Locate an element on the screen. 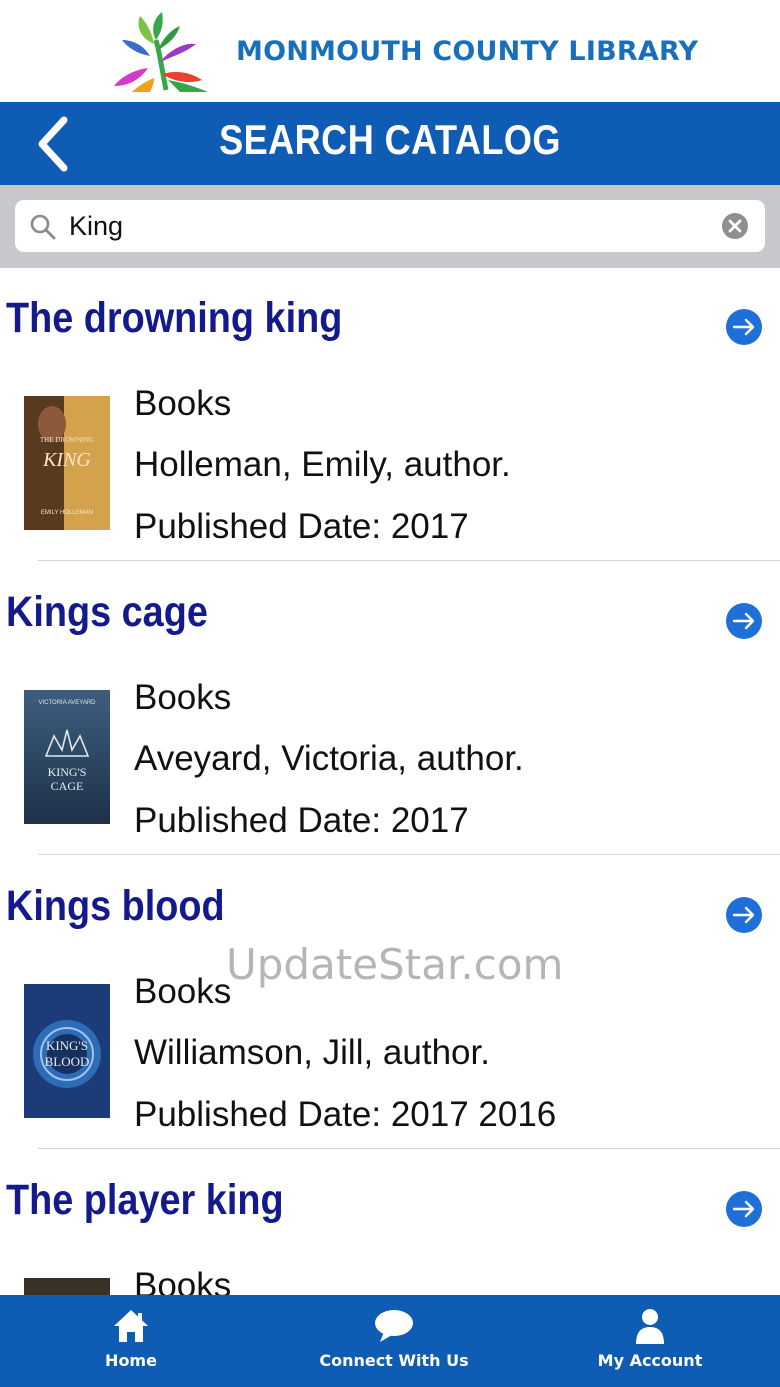 The width and height of the screenshot is (780, 1387). tab-home-label: Home is located at coordinates (131, 1360).